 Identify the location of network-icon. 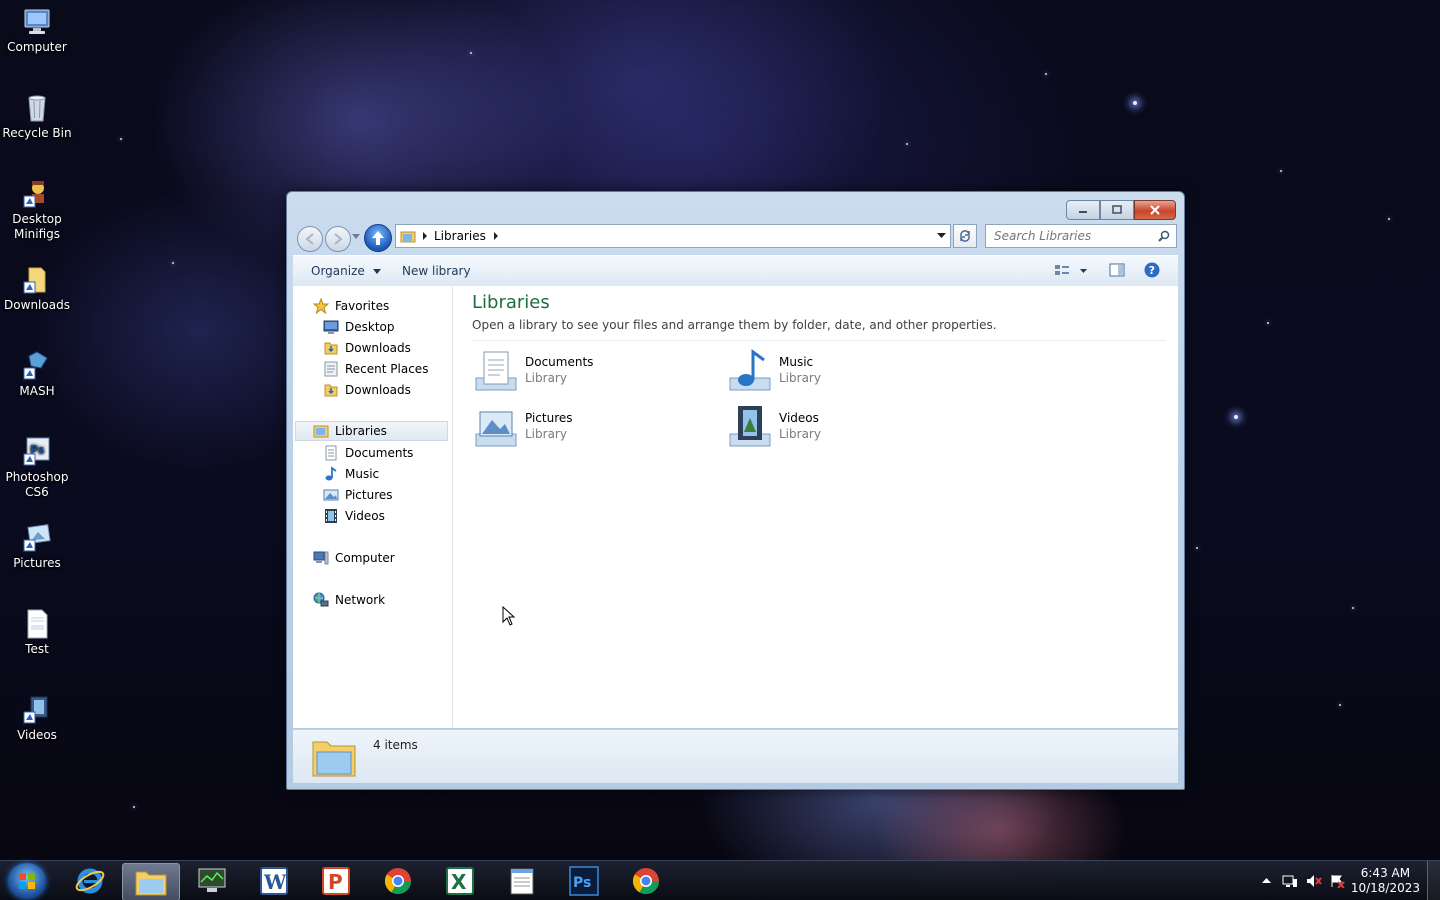
(321, 599).